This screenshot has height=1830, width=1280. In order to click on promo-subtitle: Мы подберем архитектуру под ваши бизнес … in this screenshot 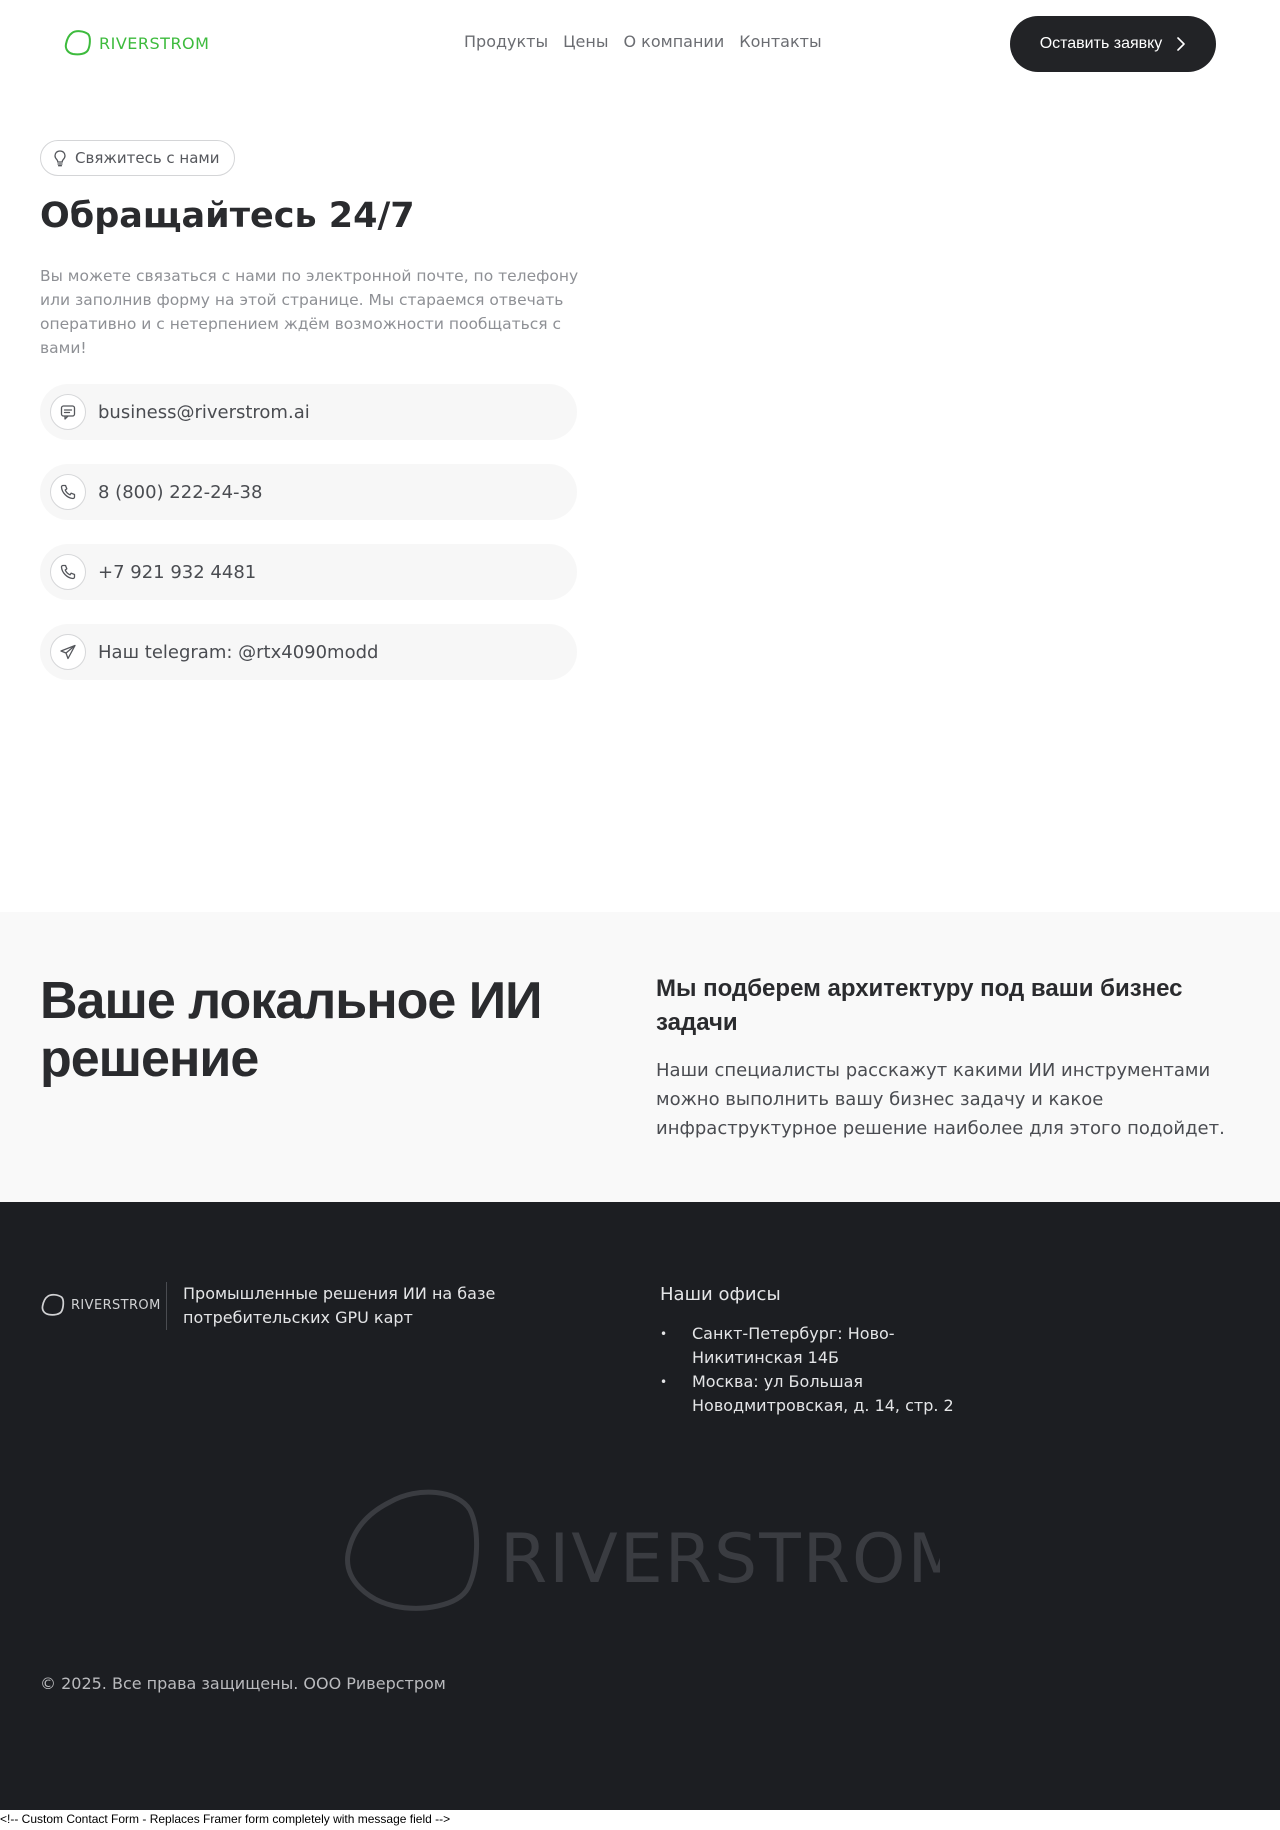, I will do `click(919, 1005)`.